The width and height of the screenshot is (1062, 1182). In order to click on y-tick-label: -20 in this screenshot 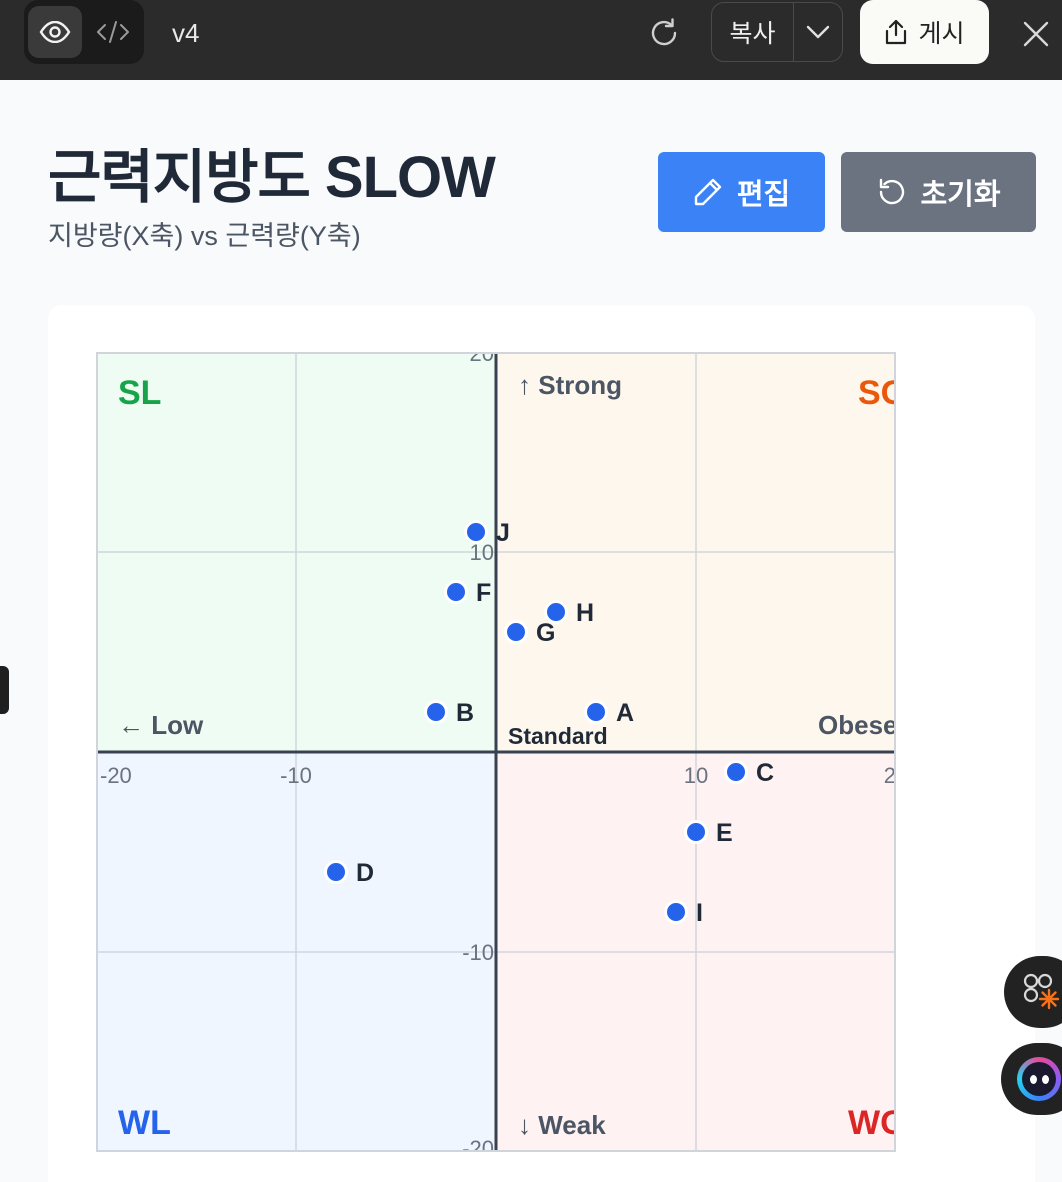, I will do `click(478, 1144)`.